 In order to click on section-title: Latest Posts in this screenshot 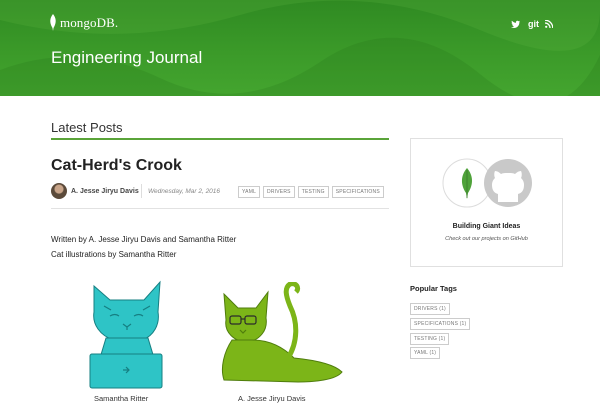, I will do `click(87, 127)`.